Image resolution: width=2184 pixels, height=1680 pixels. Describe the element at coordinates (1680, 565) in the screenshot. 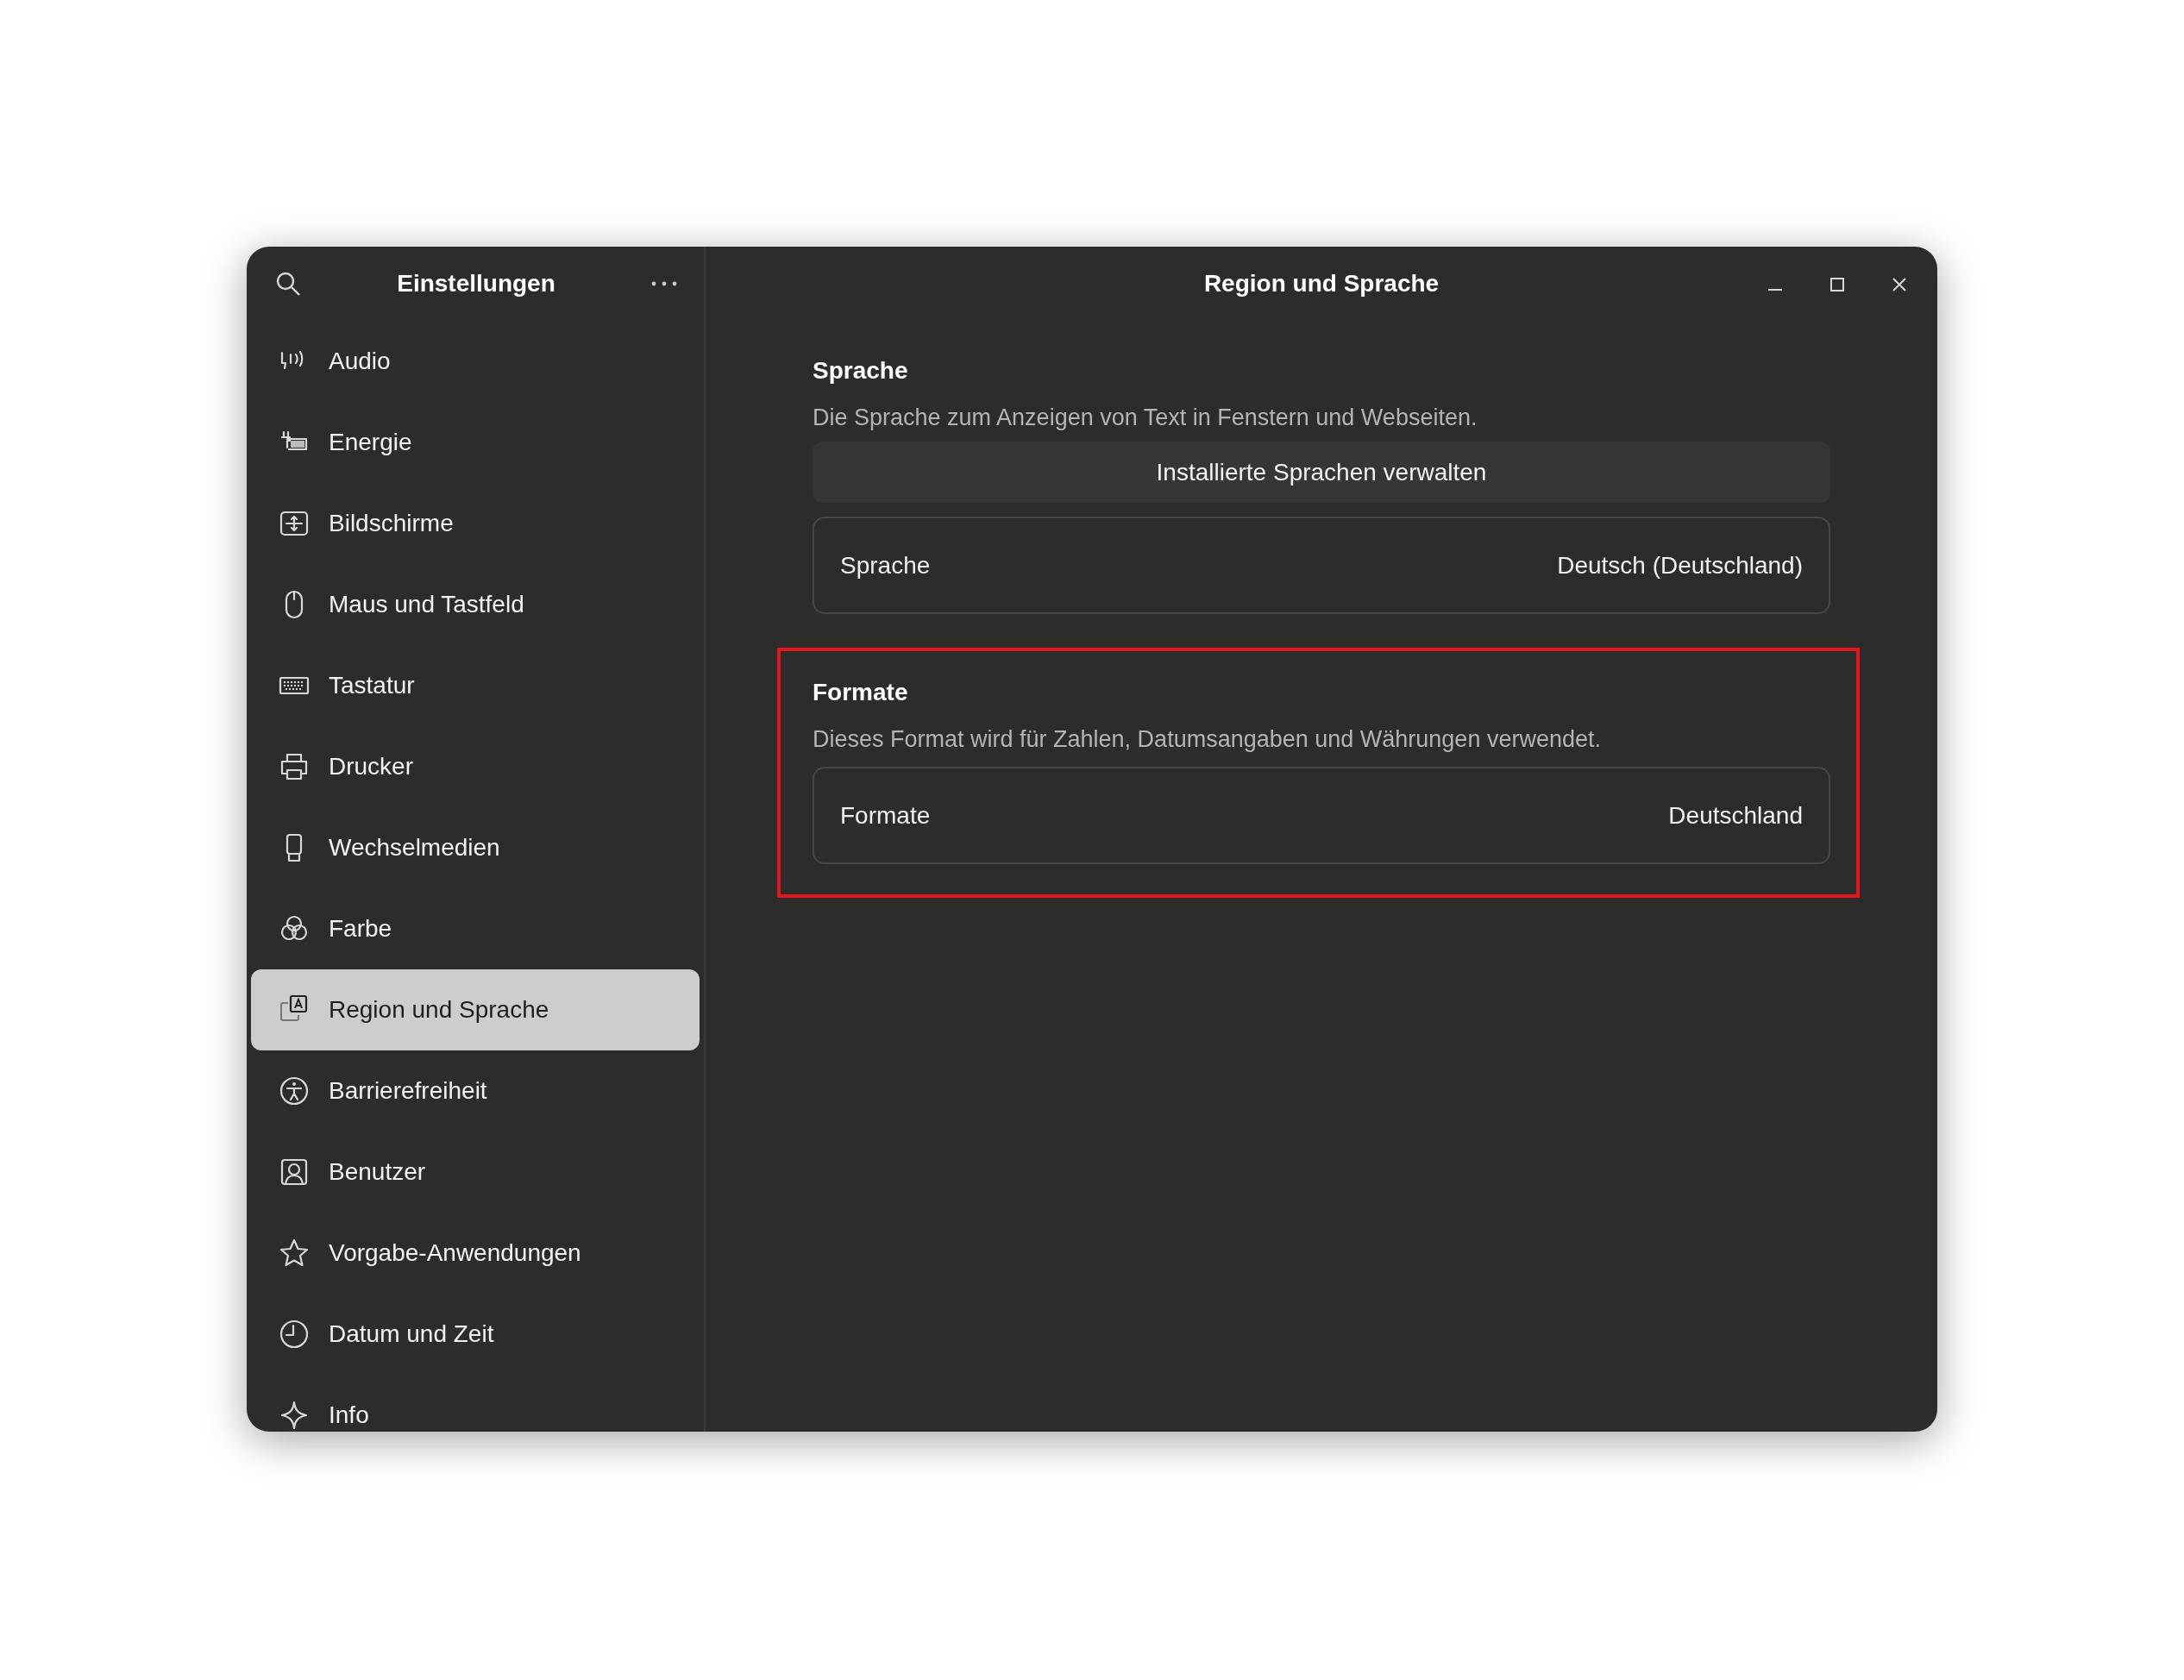

I see `setting-value: Deutsch (Deutschland)` at that location.